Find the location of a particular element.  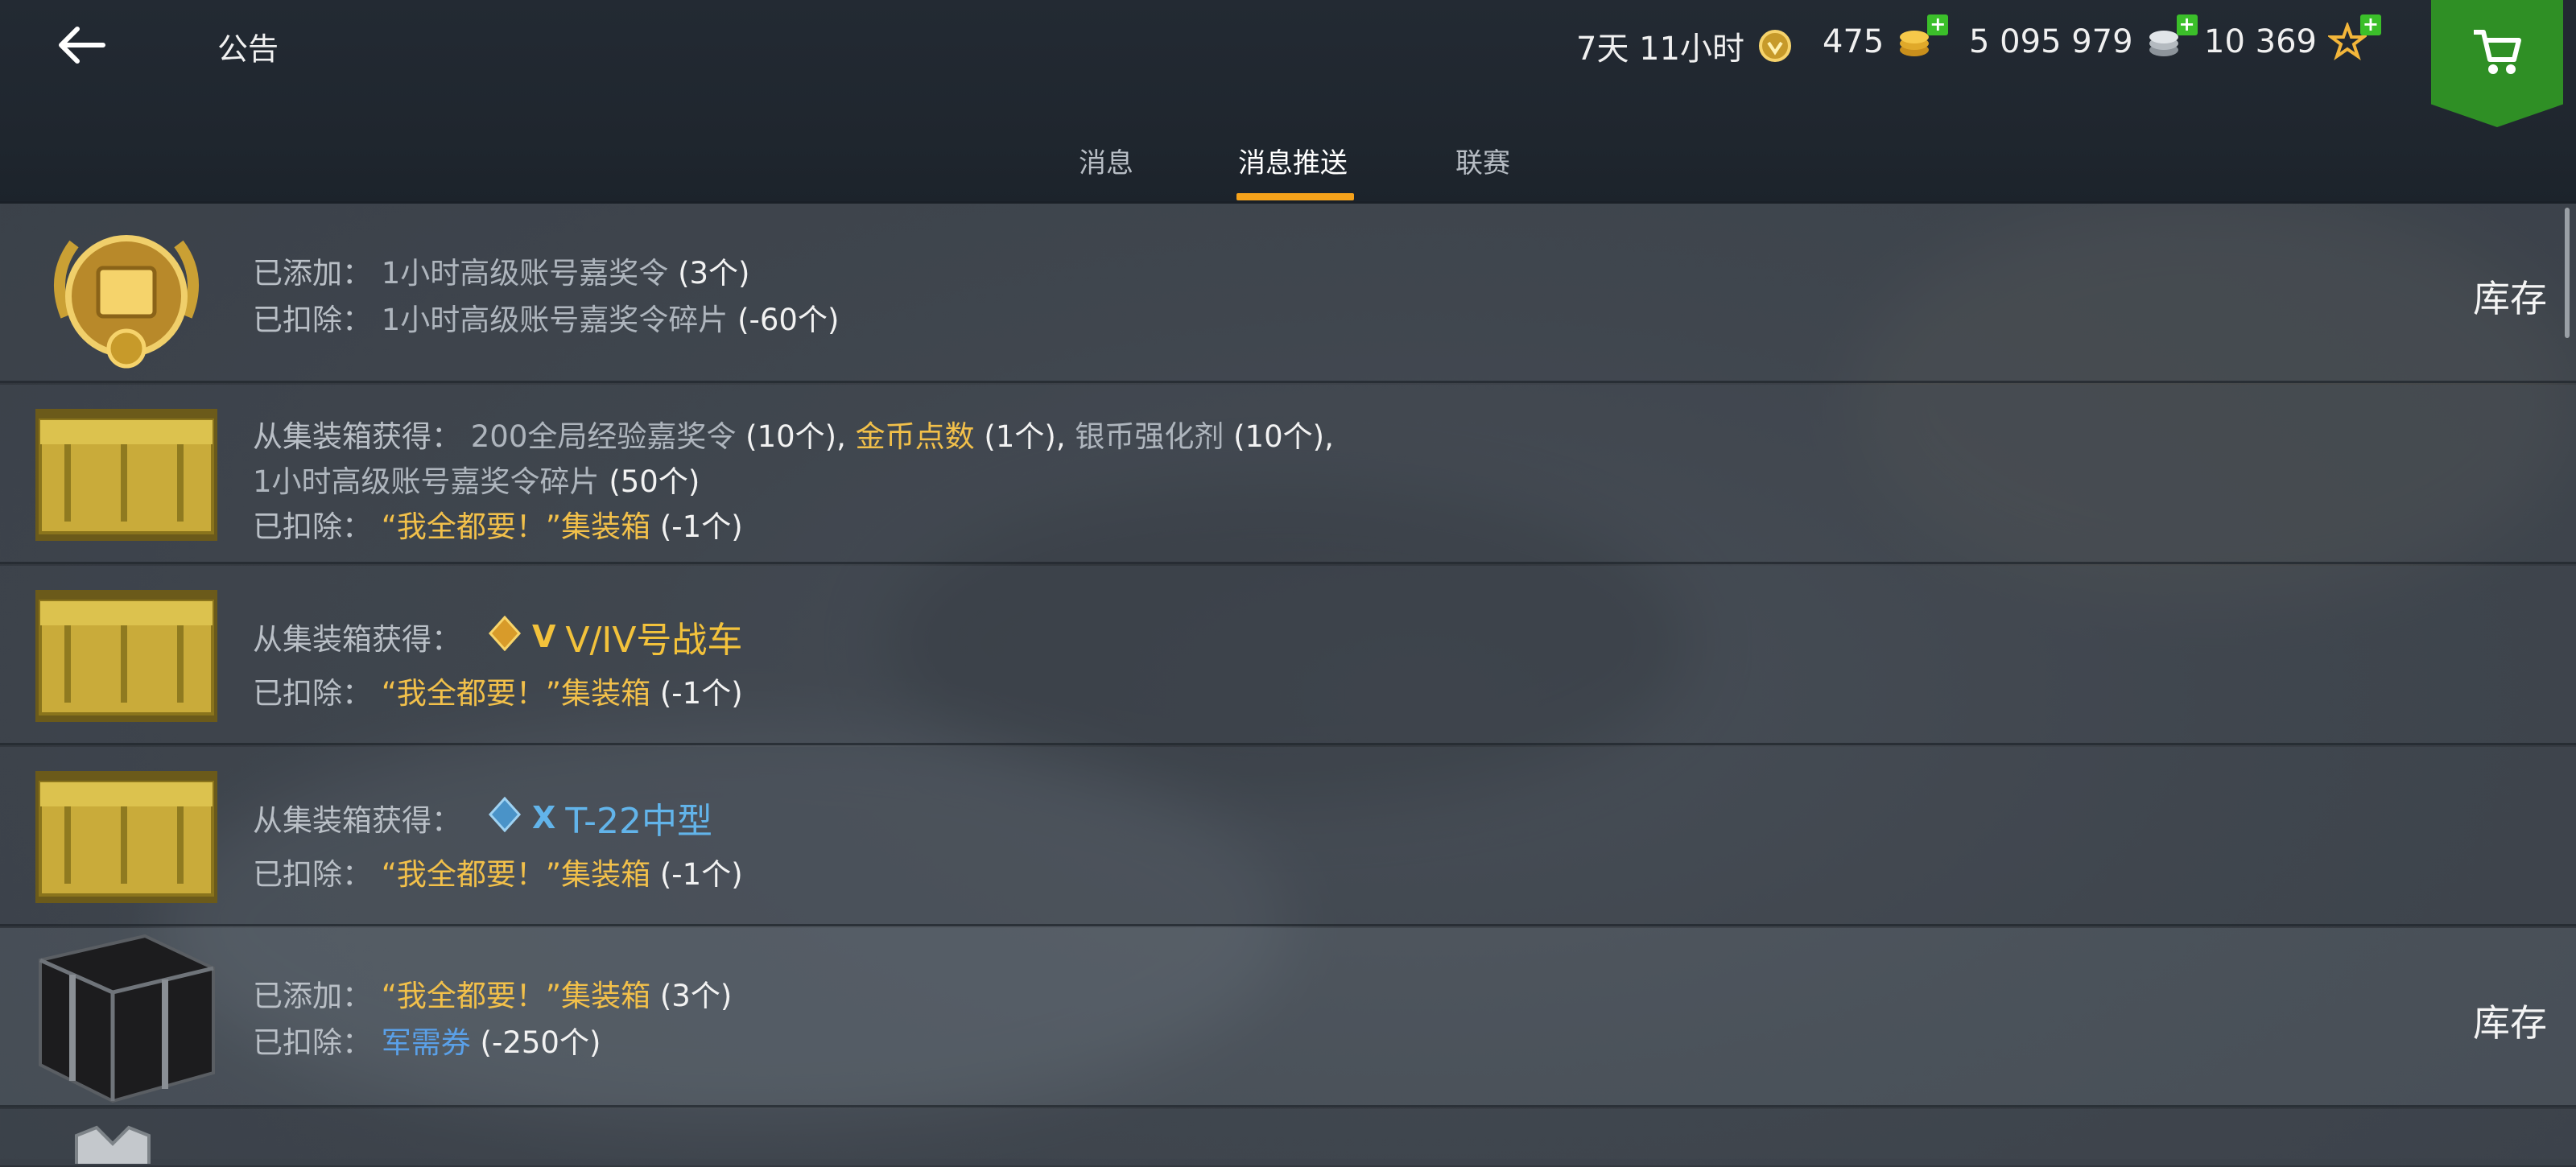

black-container-icon is located at coordinates (124, 1018).